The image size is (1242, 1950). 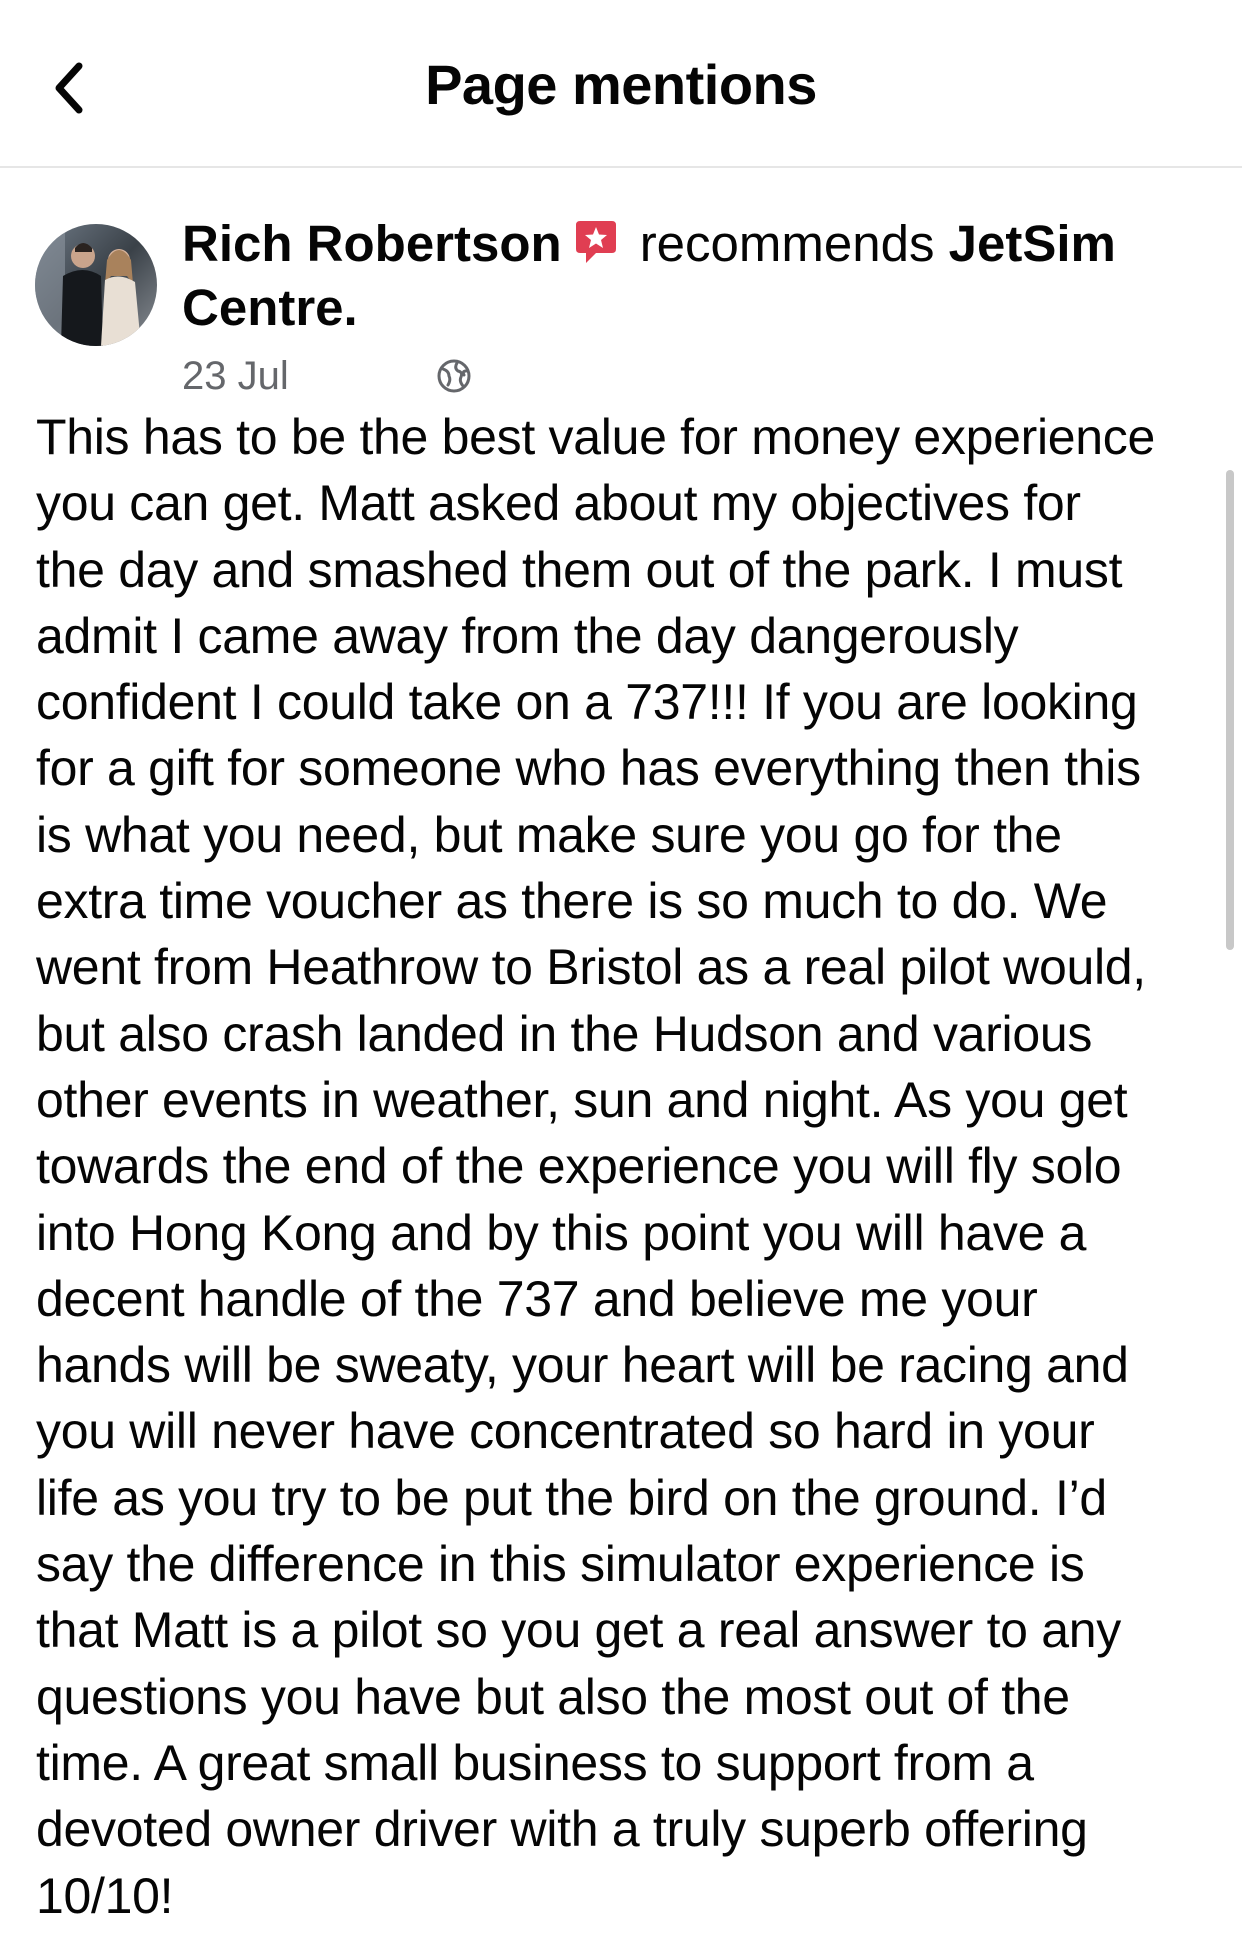 What do you see at coordinates (454, 376) in the screenshot?
I see `globe-icon` at bounding box center [454, 376].